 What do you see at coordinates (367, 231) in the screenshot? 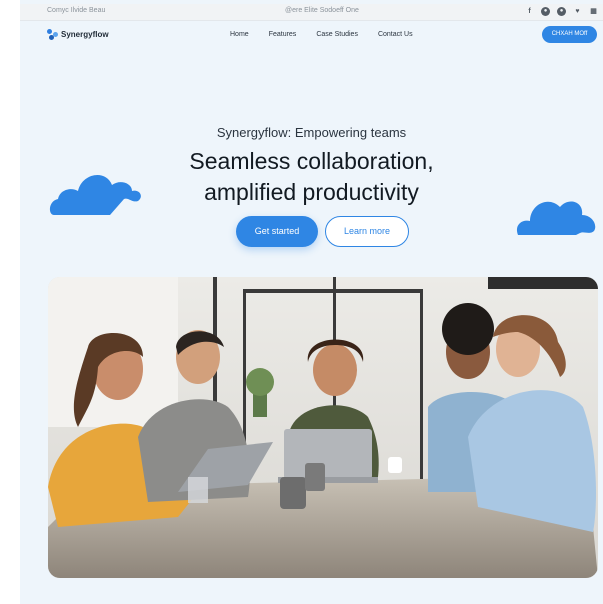
I see `learn-more-button: Learn more` at bounding box center [367, 231].